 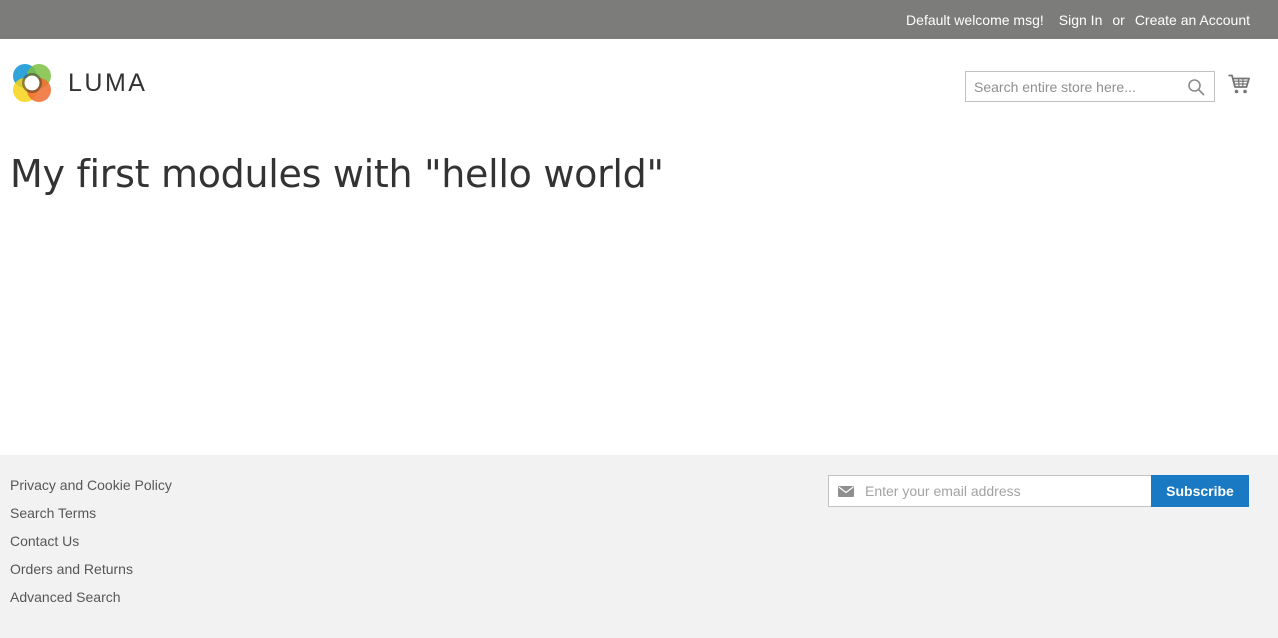 I want to click on search-box, so click(x=1090, y=86).